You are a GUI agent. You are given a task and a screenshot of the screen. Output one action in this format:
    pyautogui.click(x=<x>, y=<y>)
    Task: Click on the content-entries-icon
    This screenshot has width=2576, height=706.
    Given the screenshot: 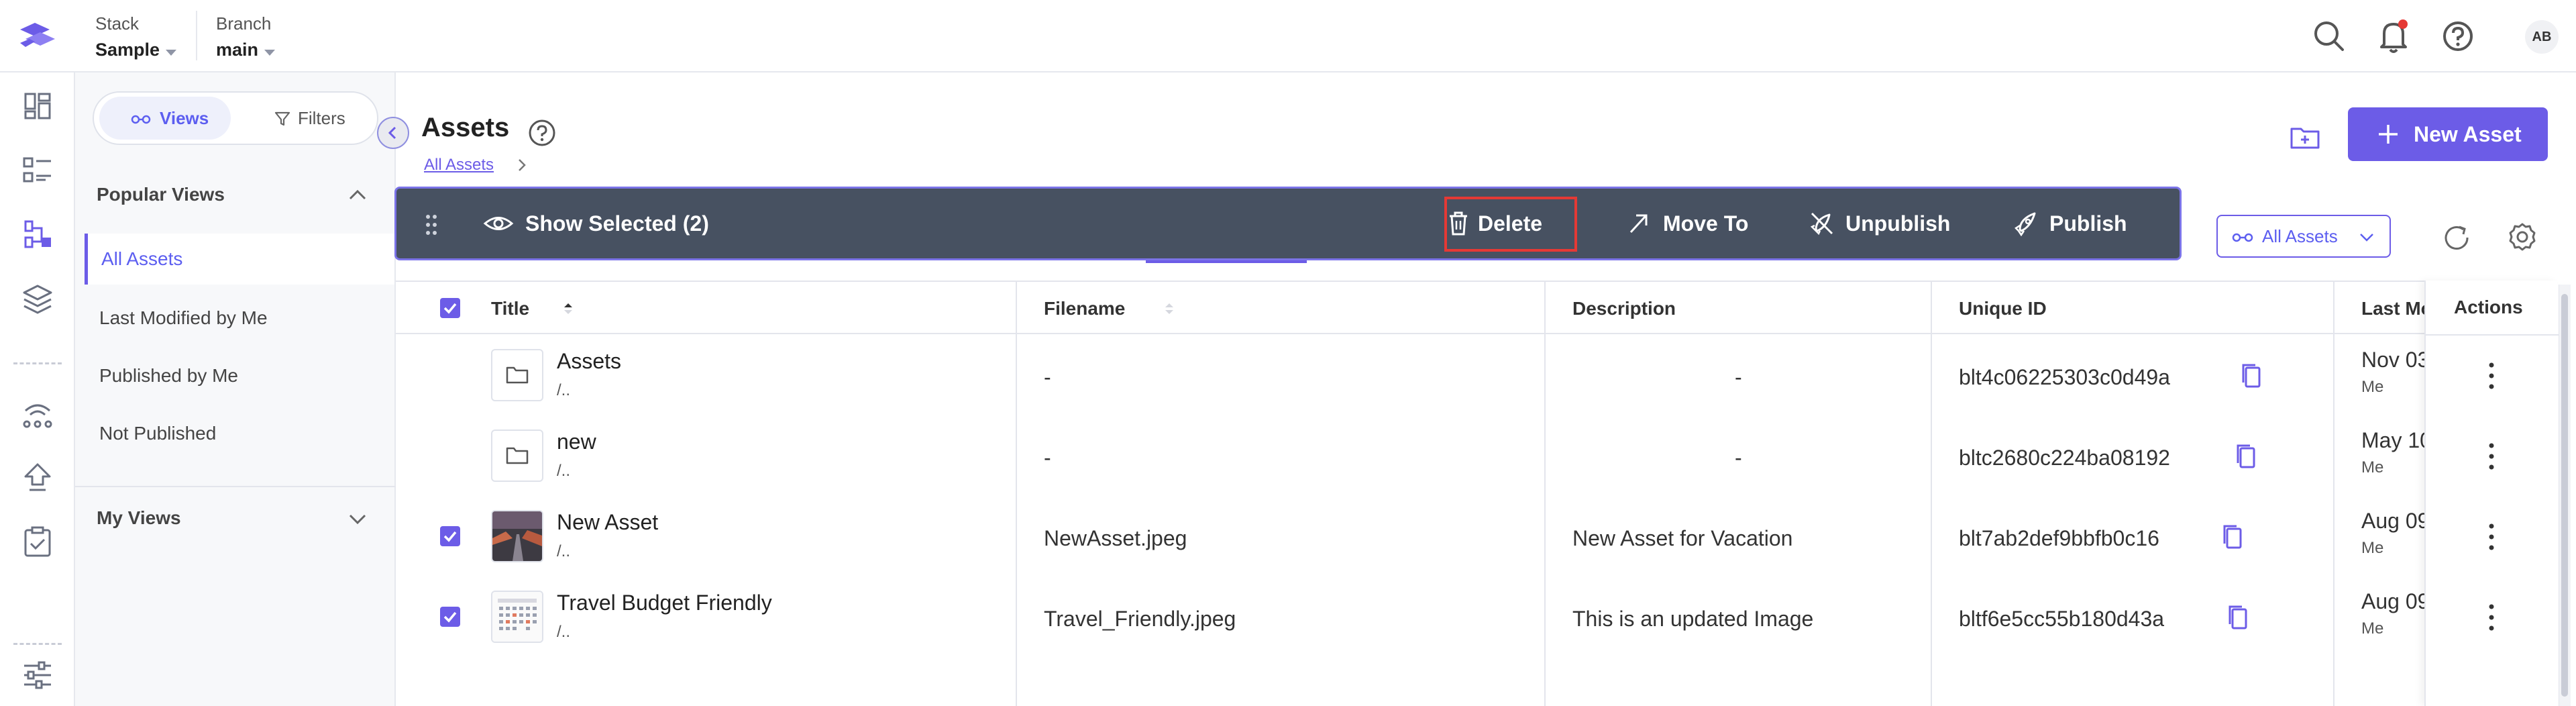 What is the action you would take?
    pyautogui.click(x=37, y=170)
    